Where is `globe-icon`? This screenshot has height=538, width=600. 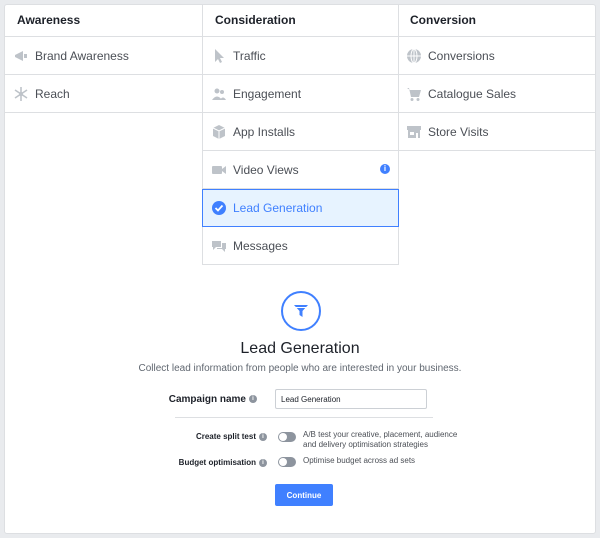 globe-icon is located at coordinates (414, 56).